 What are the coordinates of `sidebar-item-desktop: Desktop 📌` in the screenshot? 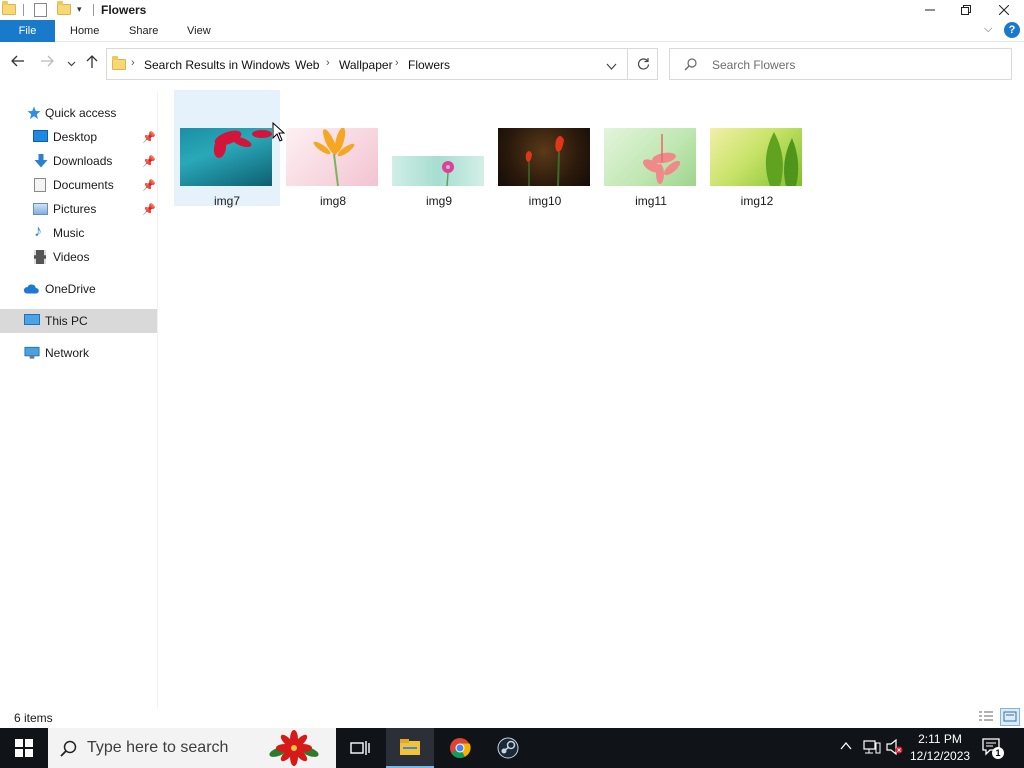 It's located at (78, 137).